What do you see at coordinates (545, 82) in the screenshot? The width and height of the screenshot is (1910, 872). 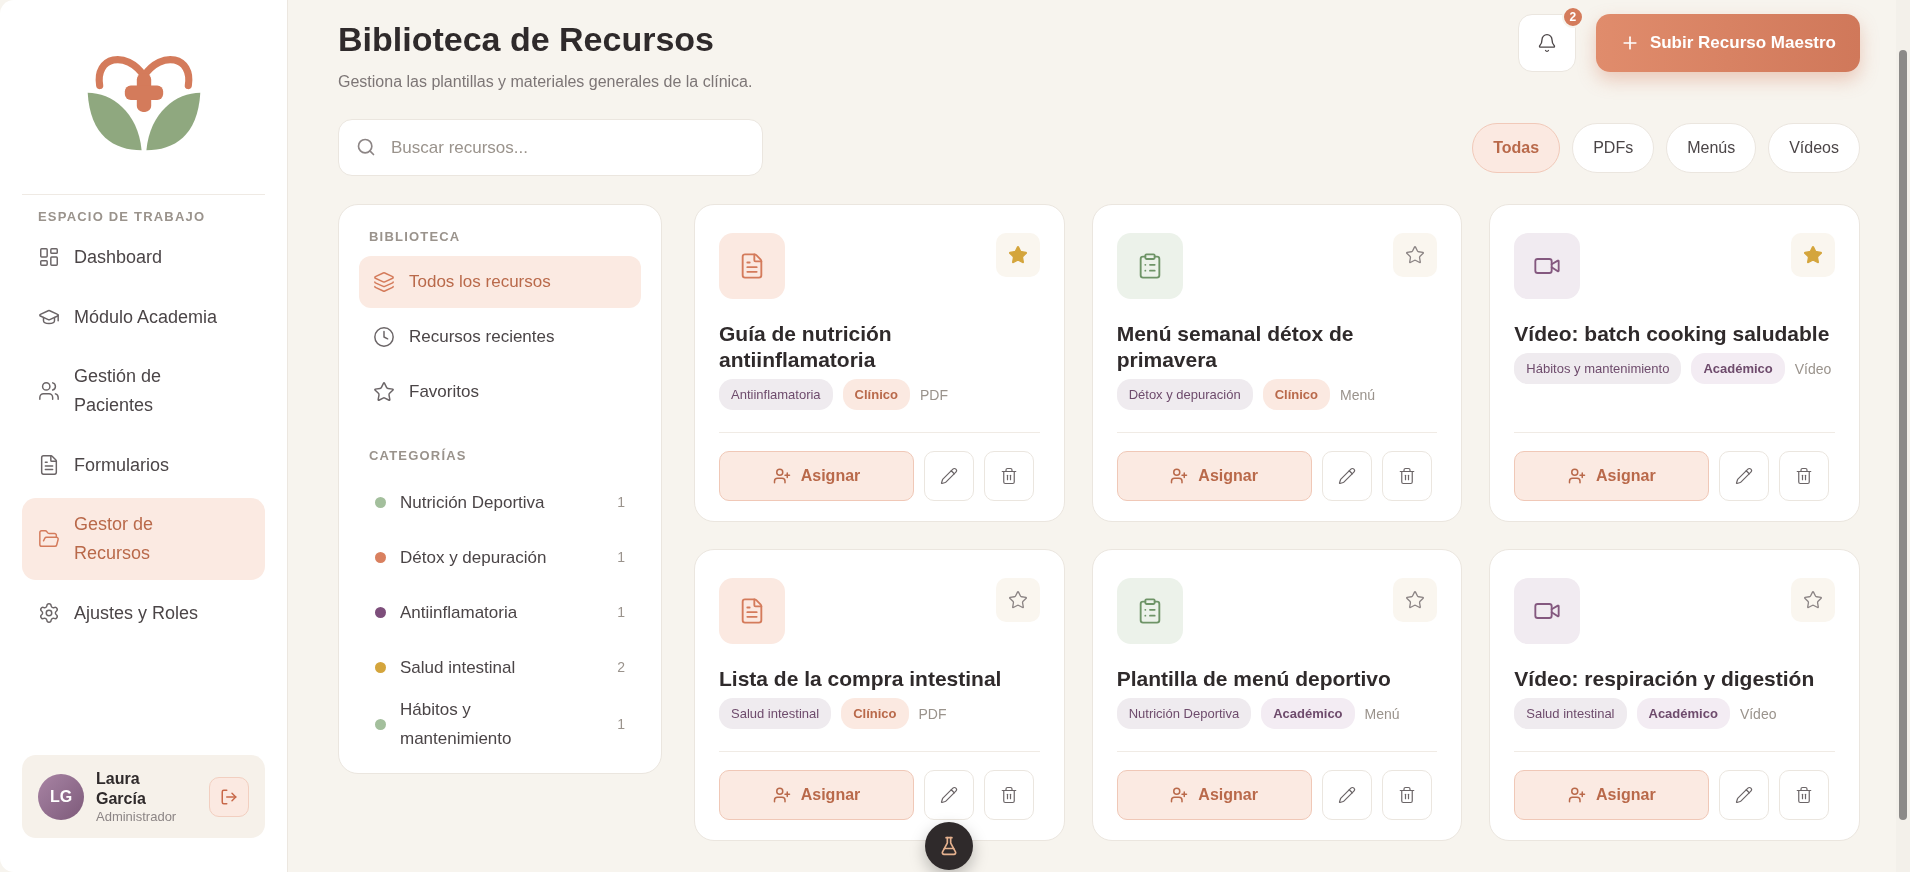 I see `page-subtitle: Gestiona las plantillas y materiales generales de la clínica.` at bounding box center [545, 82].